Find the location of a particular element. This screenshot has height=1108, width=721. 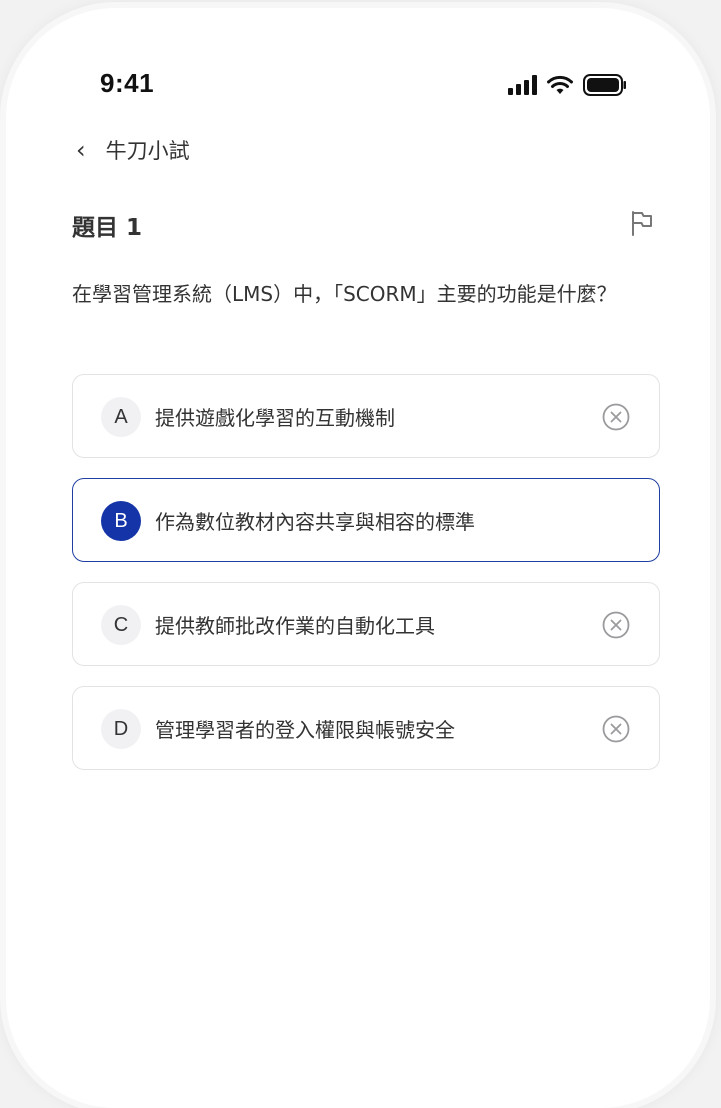

wifi-icon is located at coordinates (560, 84).